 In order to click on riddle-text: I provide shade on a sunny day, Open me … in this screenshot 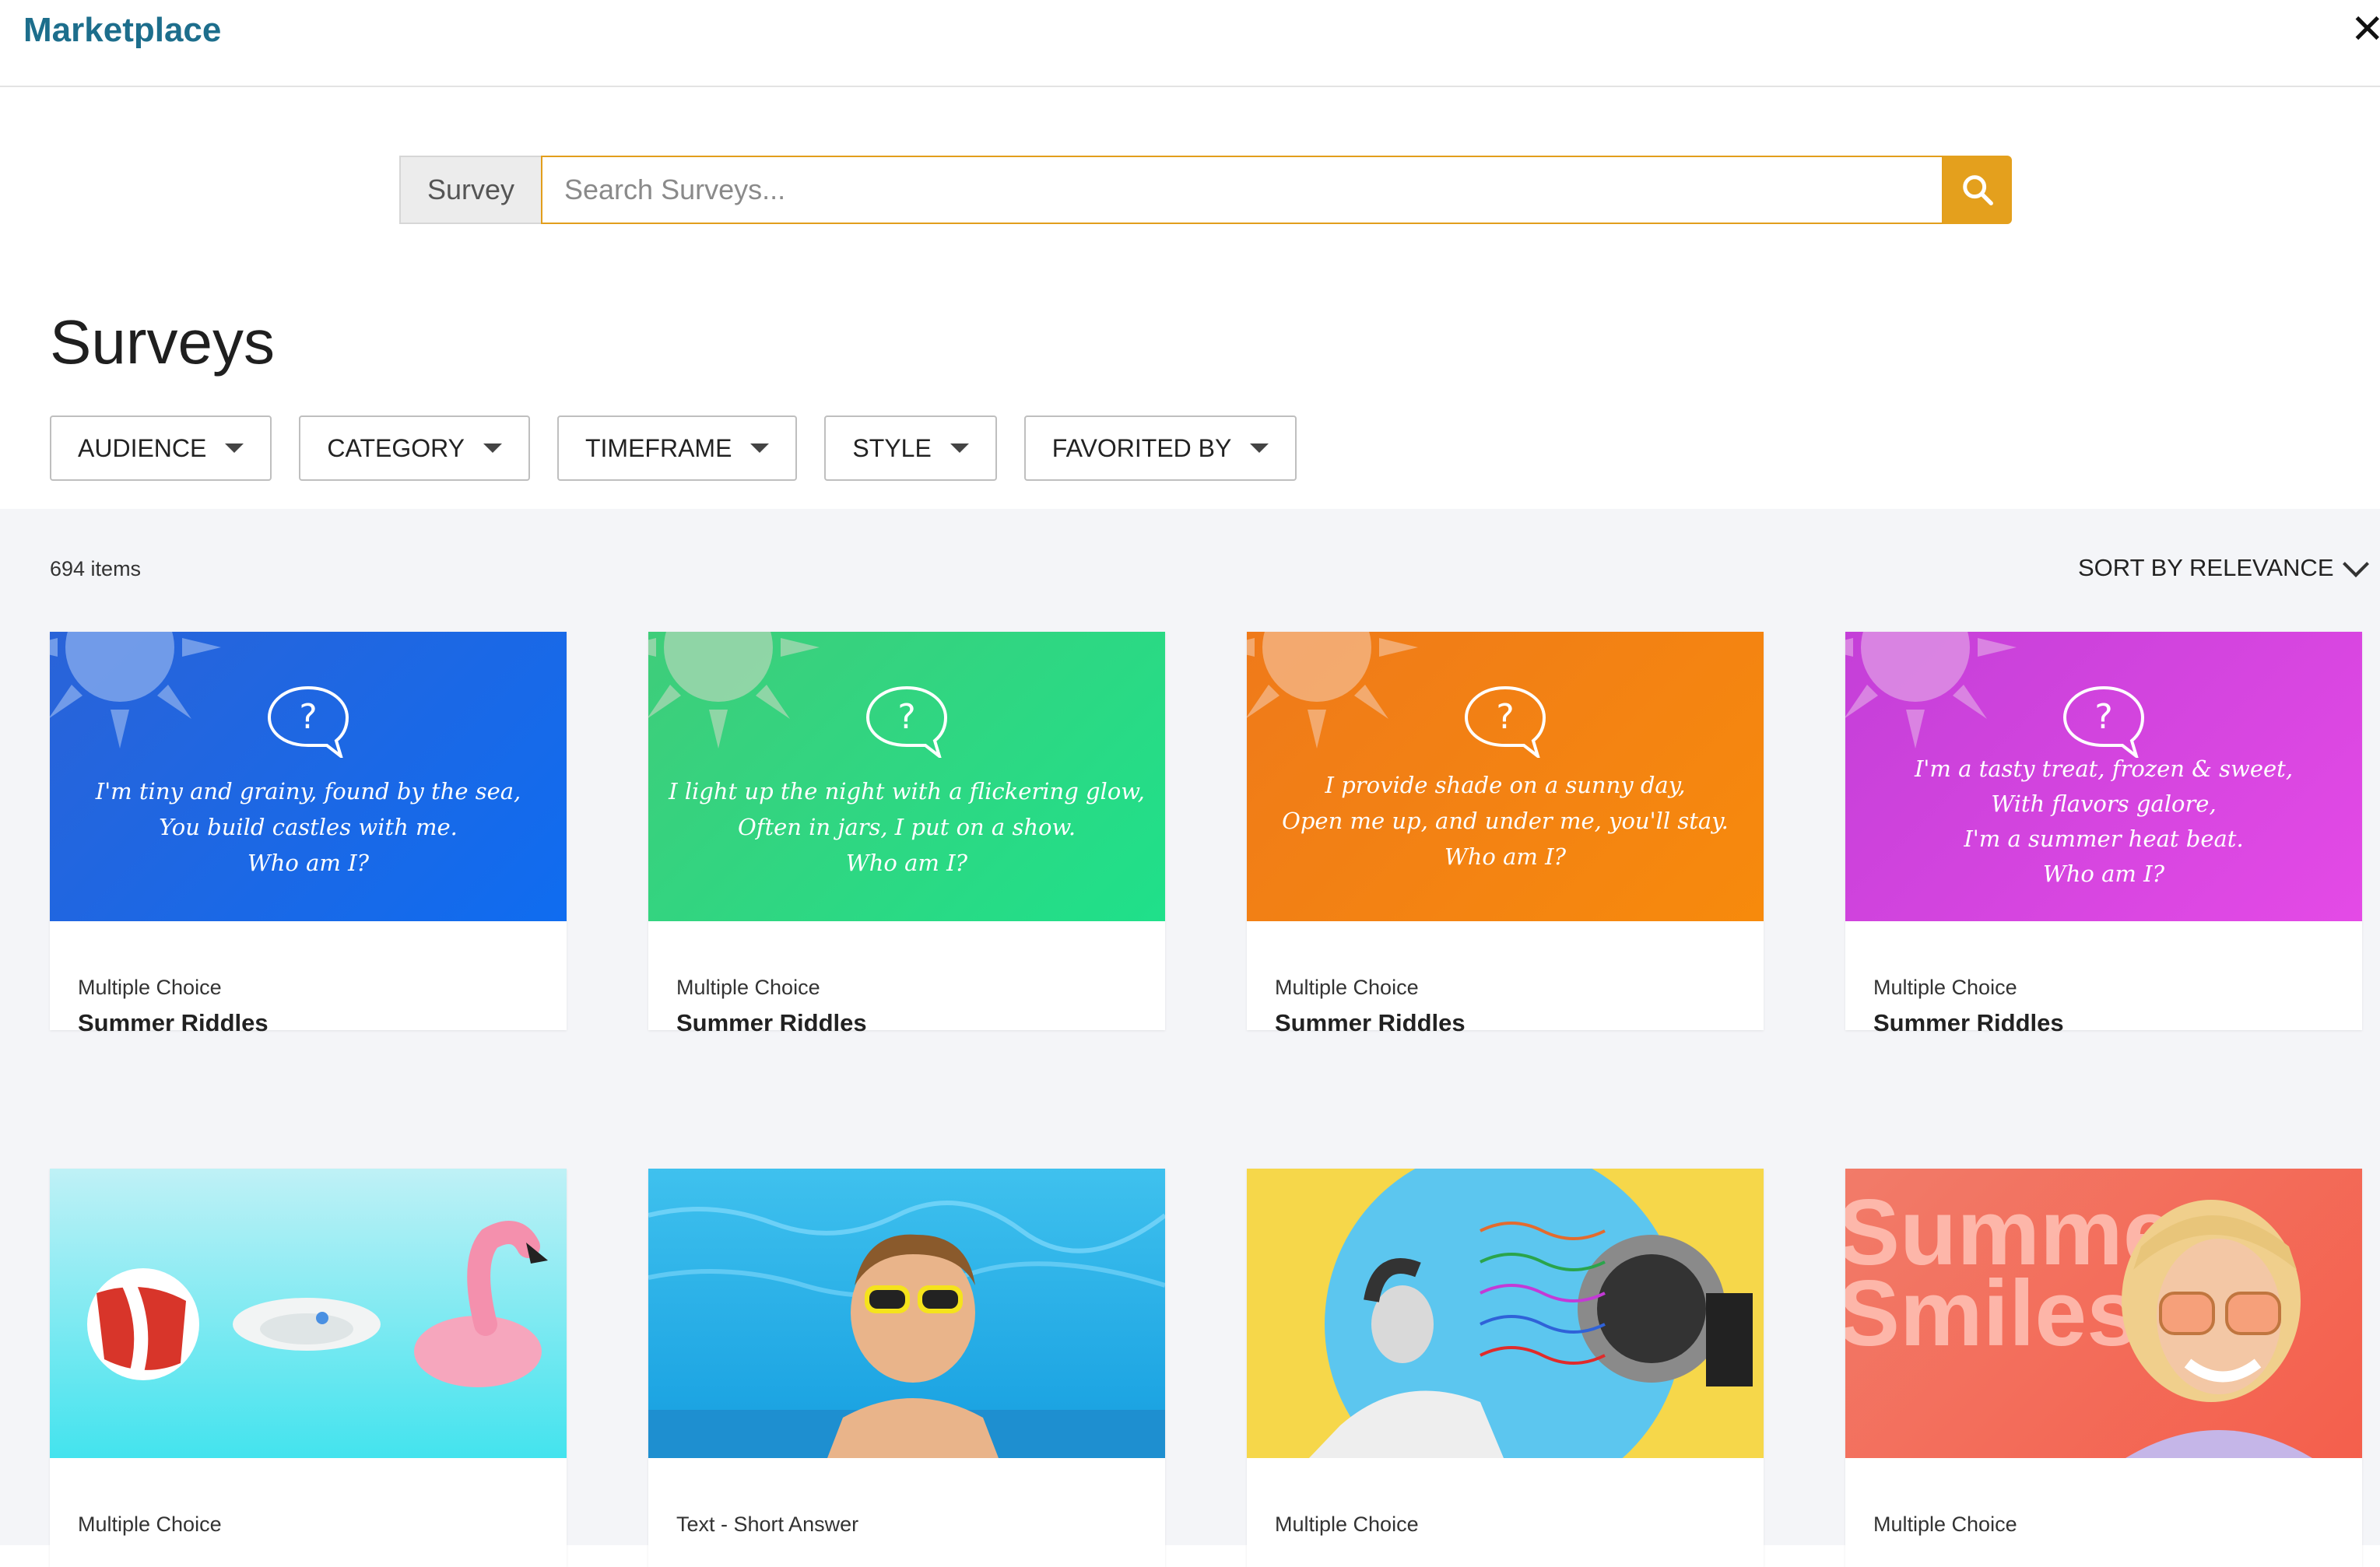, I will do `click(1506, 821)`.